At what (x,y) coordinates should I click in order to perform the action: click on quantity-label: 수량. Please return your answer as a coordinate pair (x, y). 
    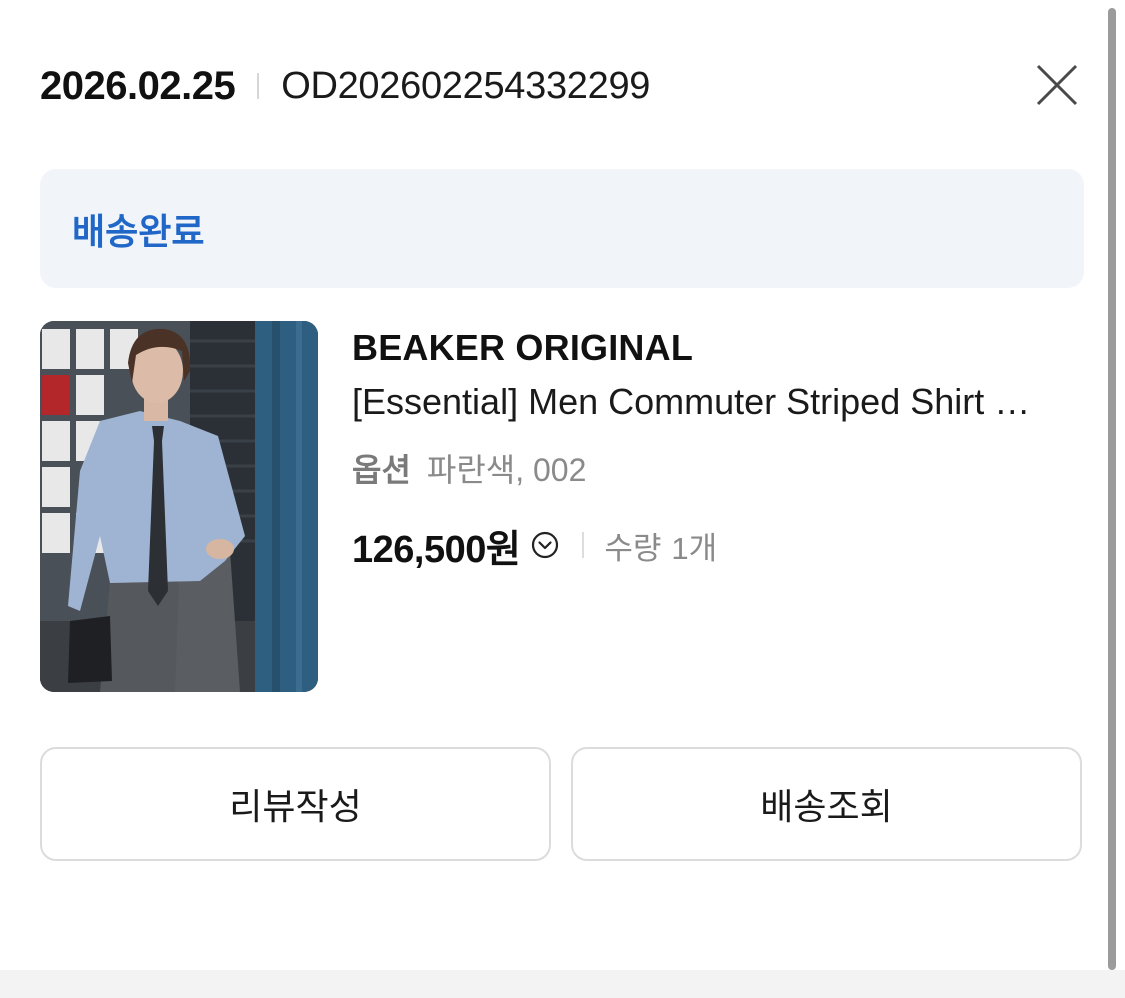
    Looking at the image, I should click on (633, 548).